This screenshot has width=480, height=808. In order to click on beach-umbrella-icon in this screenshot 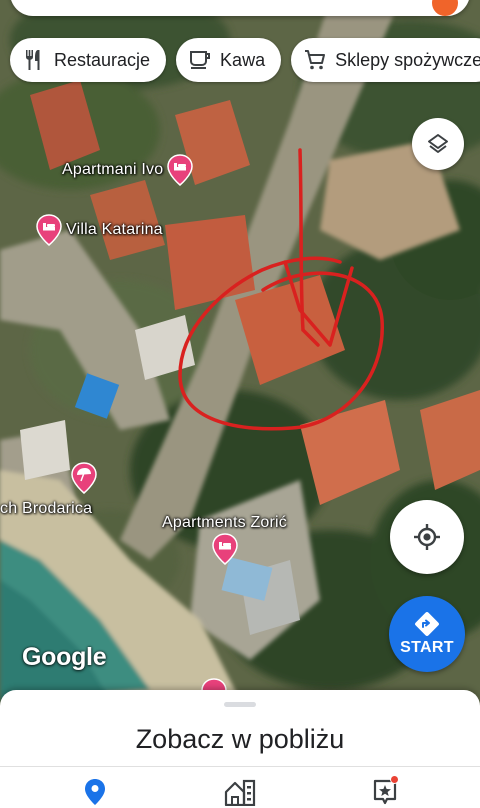, I will do `click(84, 478)`.